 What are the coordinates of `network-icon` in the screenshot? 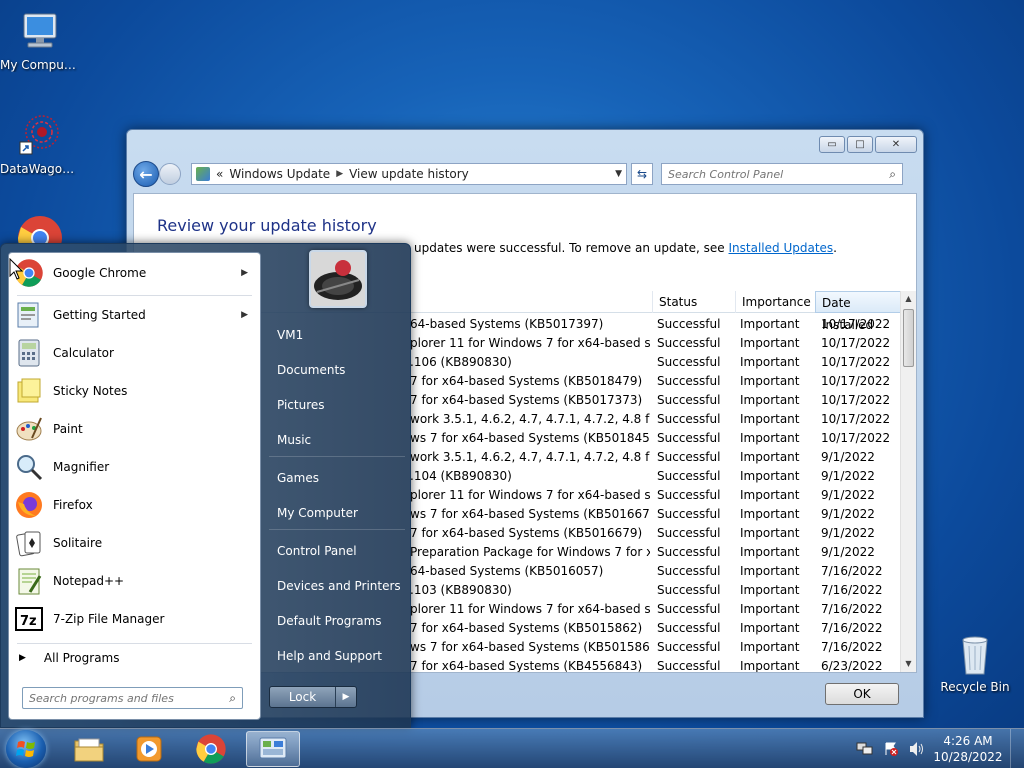 It's located at (865, 749).